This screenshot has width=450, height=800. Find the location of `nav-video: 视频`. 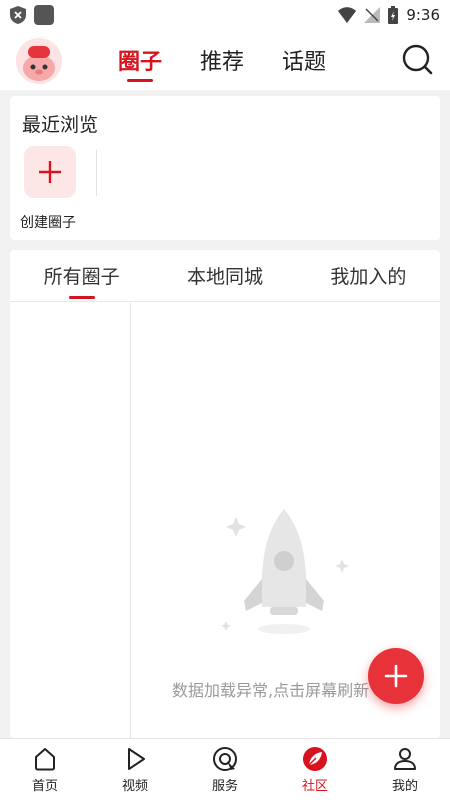

nav-video: 视频 is located at coordinates (135, 769).